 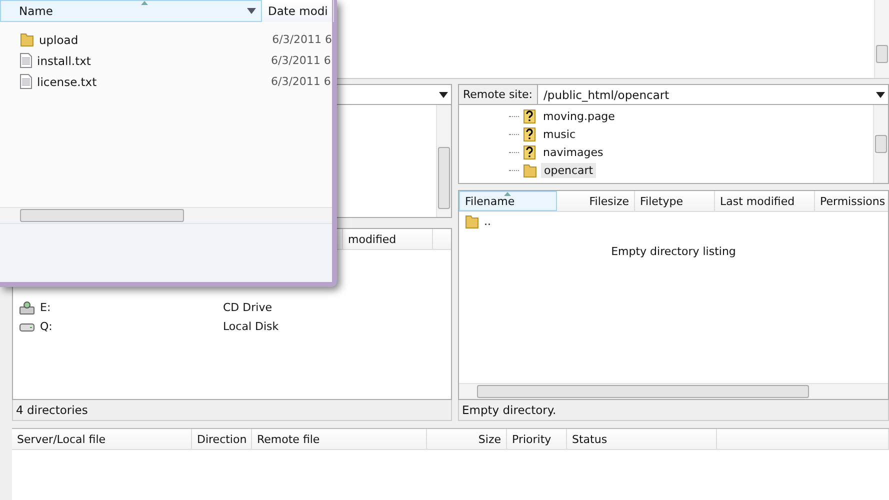 What do you see at coordinates (765, 201) in the screenshot?
I see `column-header: Last modified` at bounding box center [765, 201].